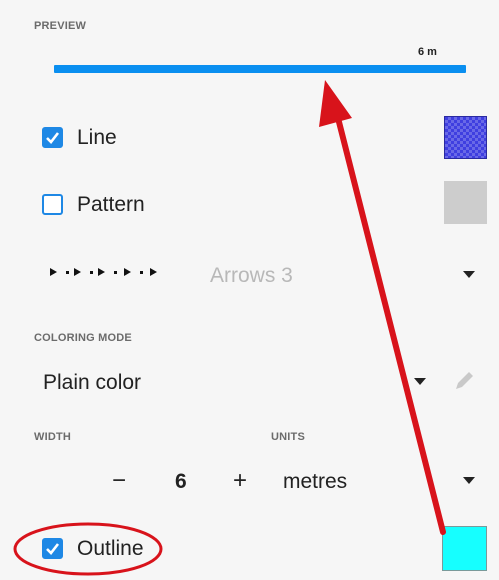  I want to click on preview-section-label: PREVIEW, so click(60, 26).